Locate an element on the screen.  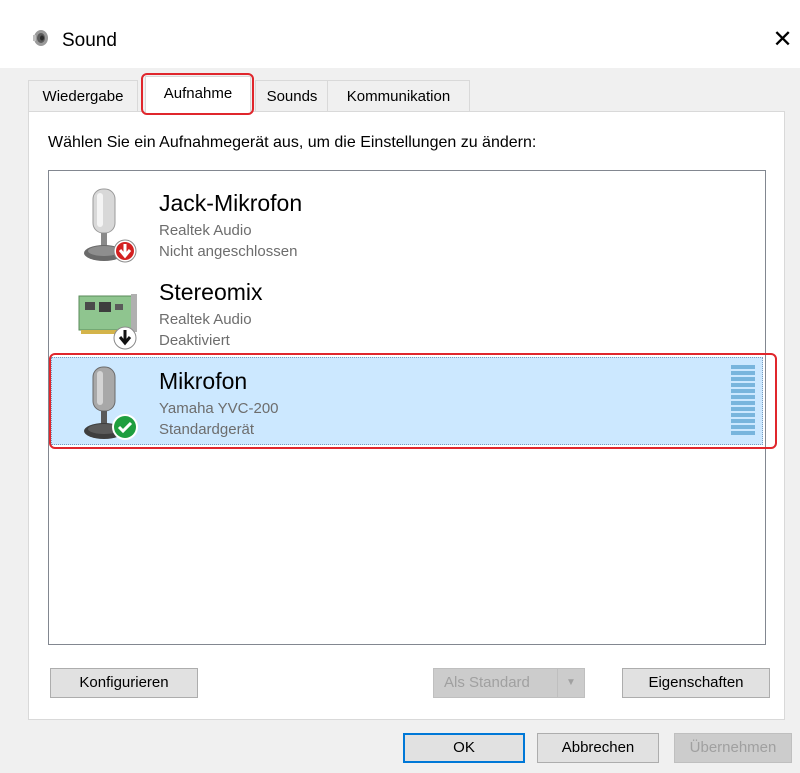
apply-button: Übernehmen is located at coordinates (733, 748).